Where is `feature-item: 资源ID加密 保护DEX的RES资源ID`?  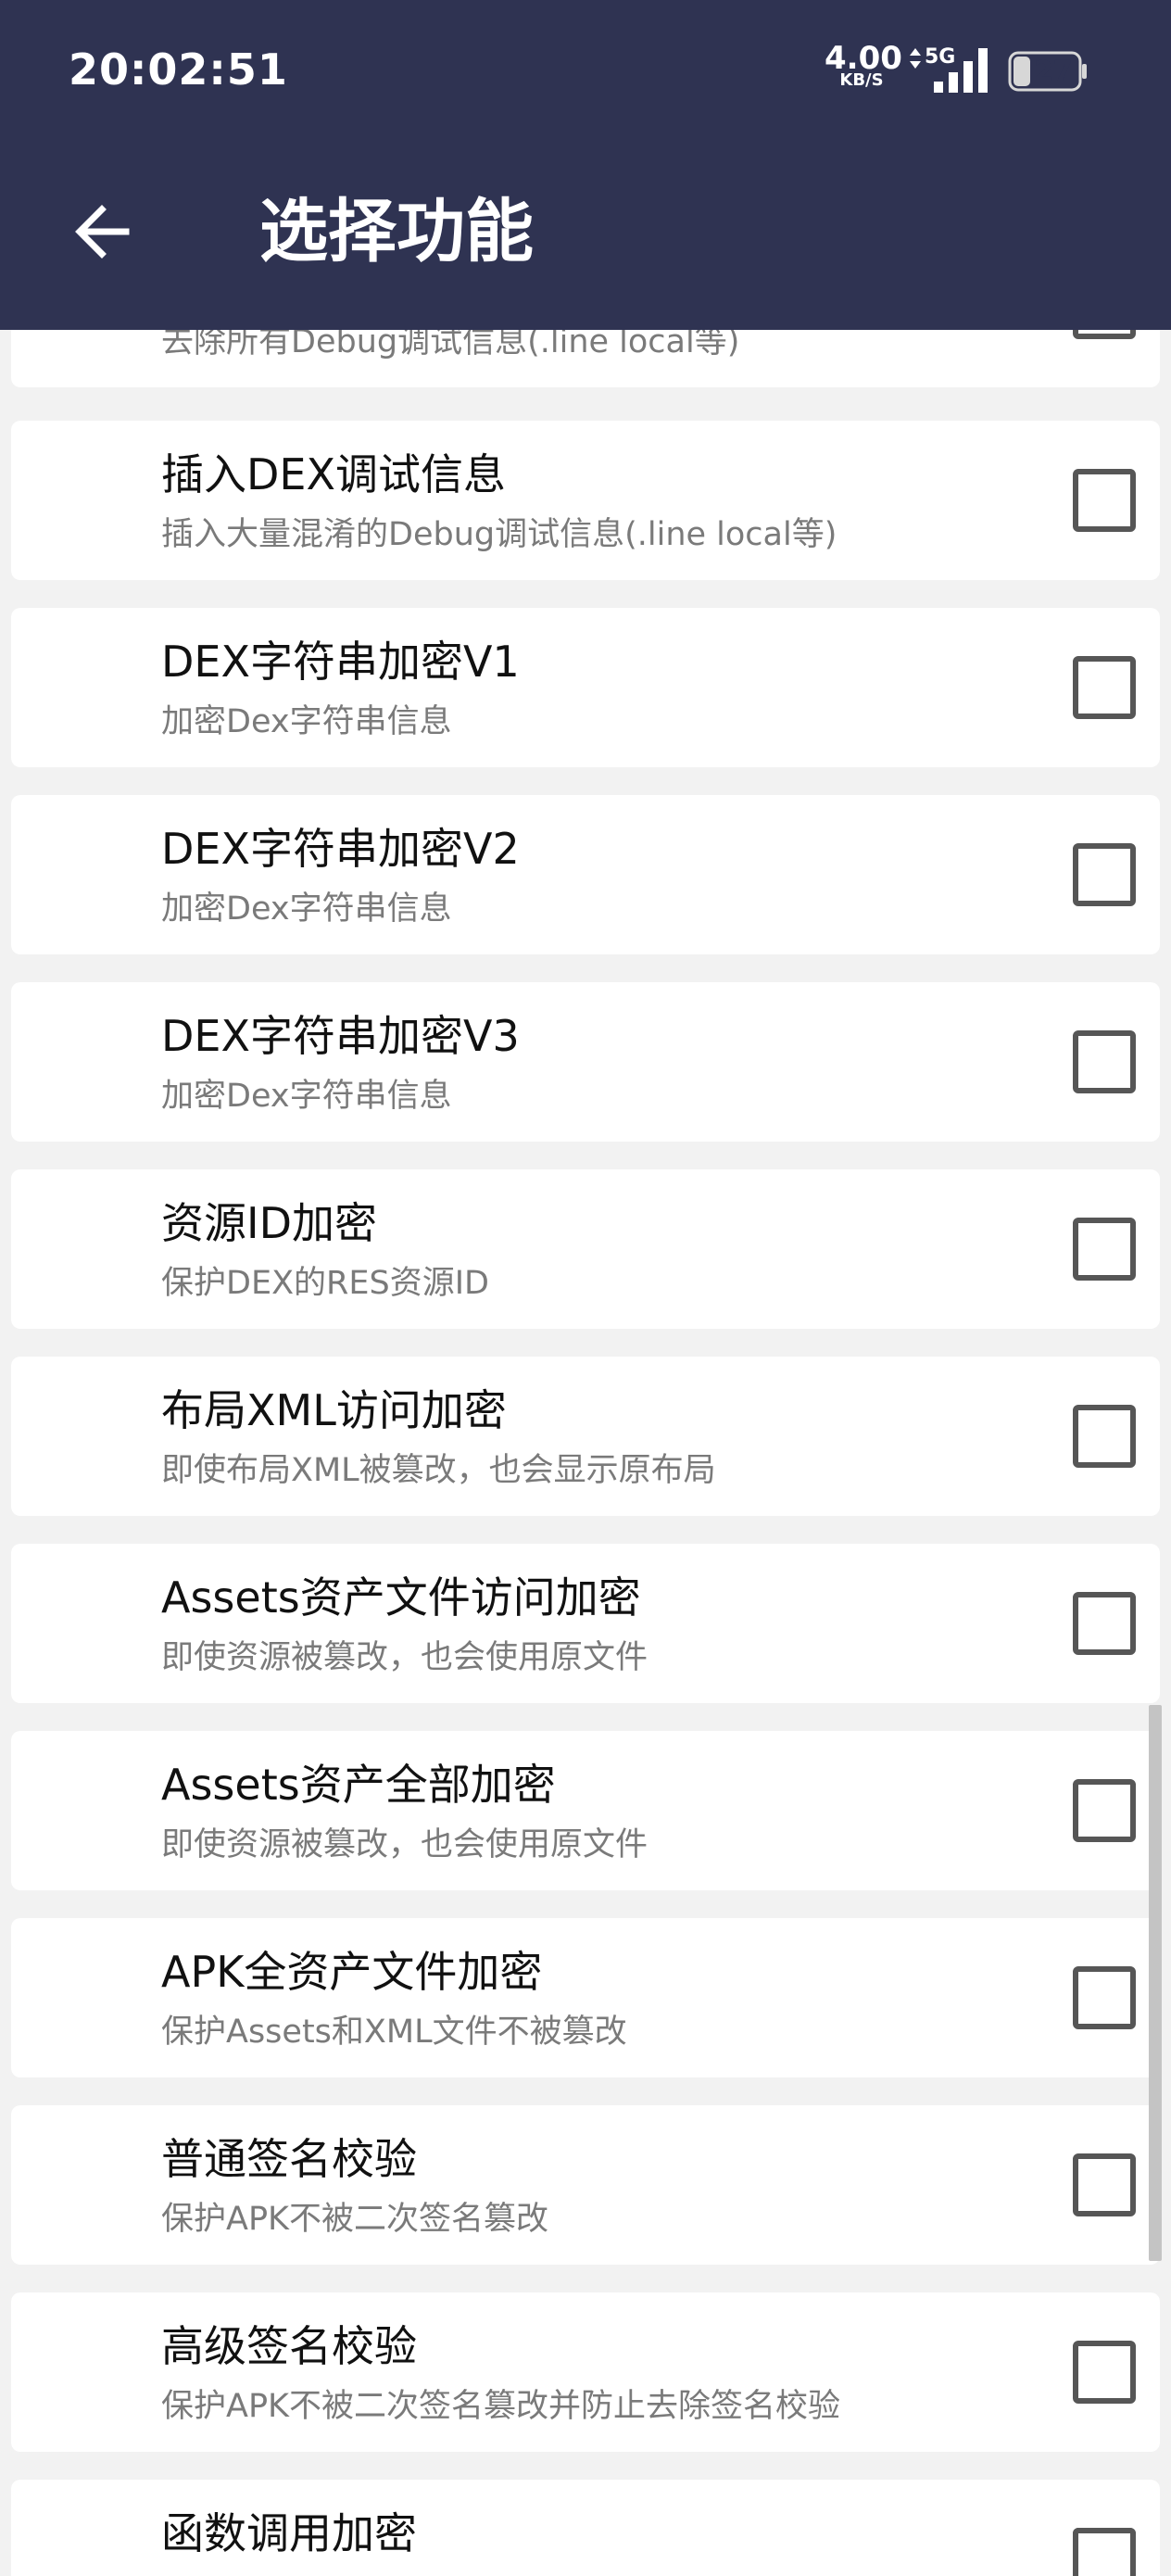 feature-item: 资源ID加密 保护DEX的RES资源ID is located at coordinates (585, 1249).